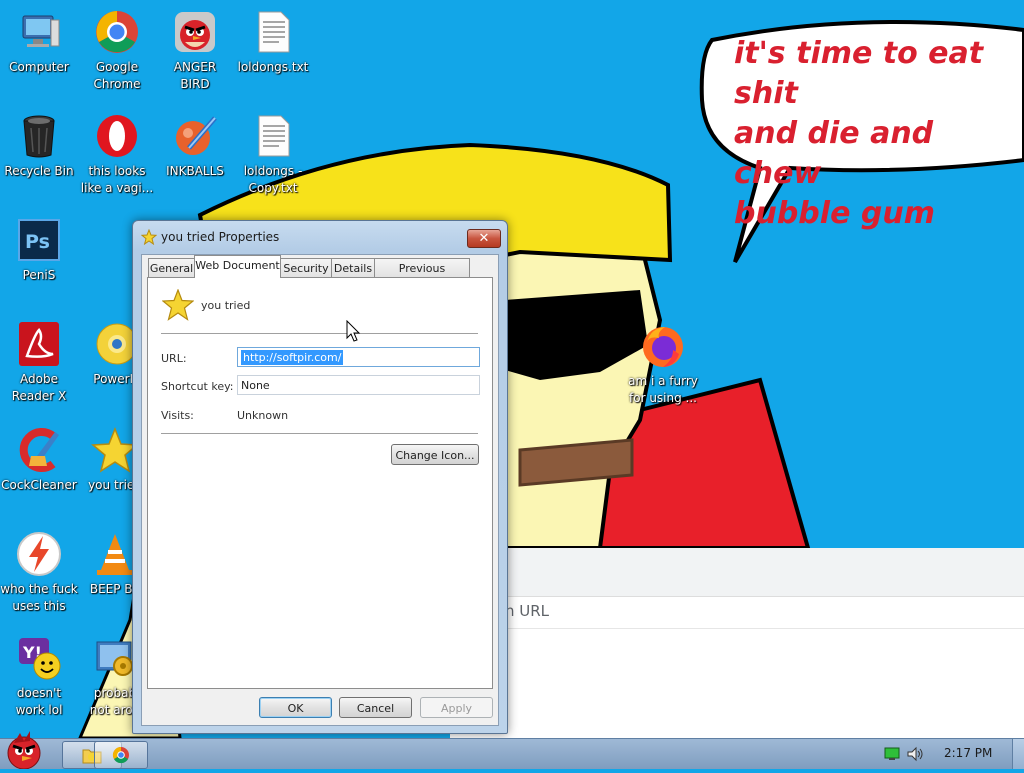  I want to click on desktop-icon-adobe-reader: Adobe Reader X, so click(39, 362).